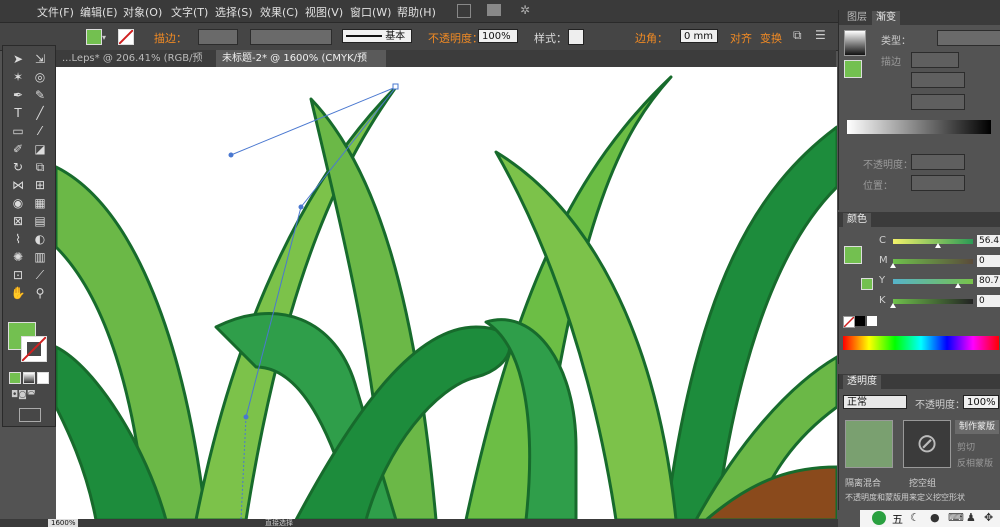 The width and height of the screenshot is (1000, 527). I want to click on isolate-blending-checkbox: 隔离混合, so click(863, 482).